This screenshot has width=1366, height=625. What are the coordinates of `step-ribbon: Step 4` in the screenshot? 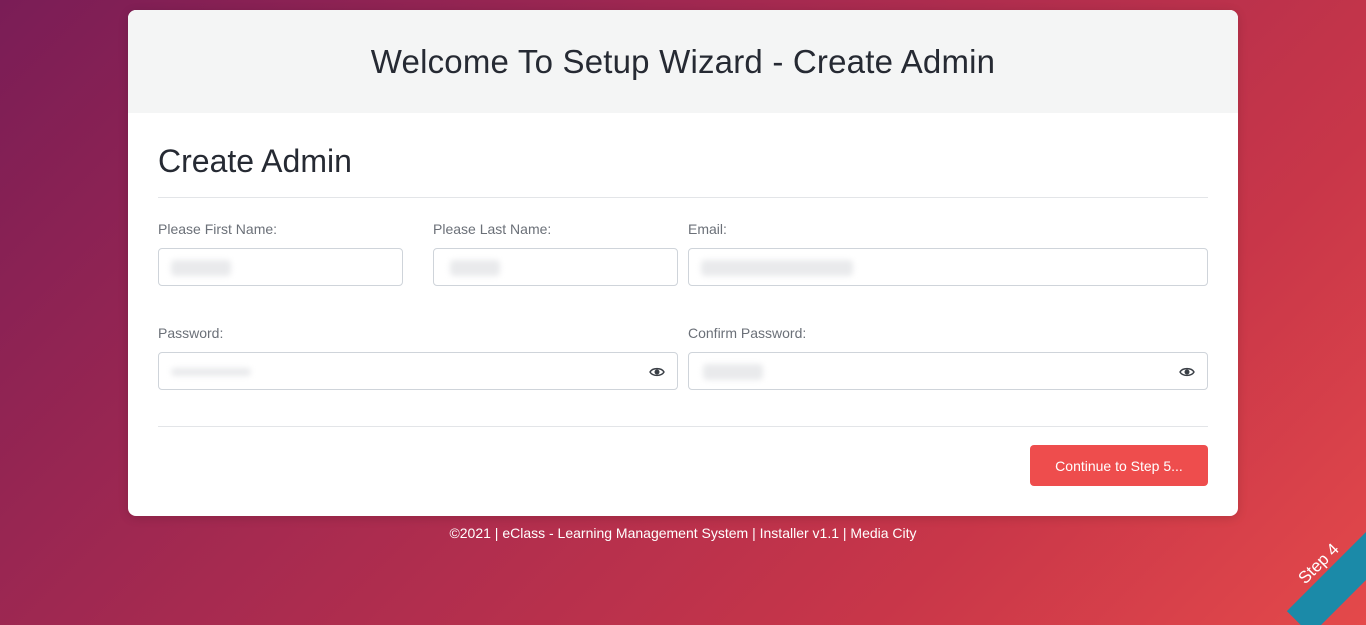 It's located at (1296, 557).